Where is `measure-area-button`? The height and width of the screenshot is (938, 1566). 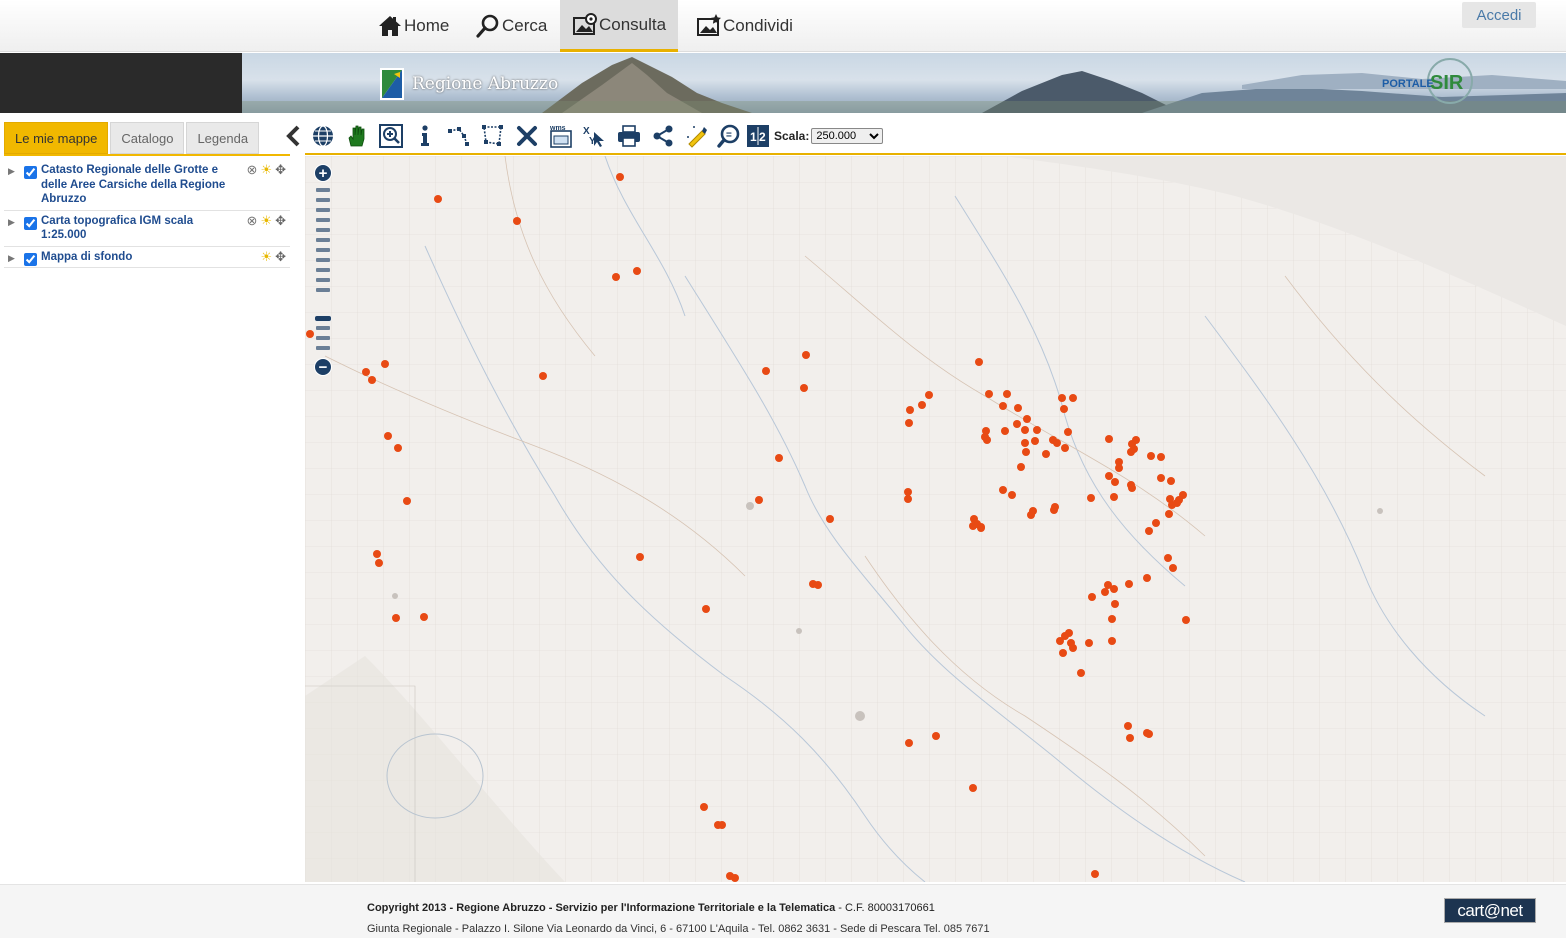
measure-area-button is located at coordinates (493, 136).